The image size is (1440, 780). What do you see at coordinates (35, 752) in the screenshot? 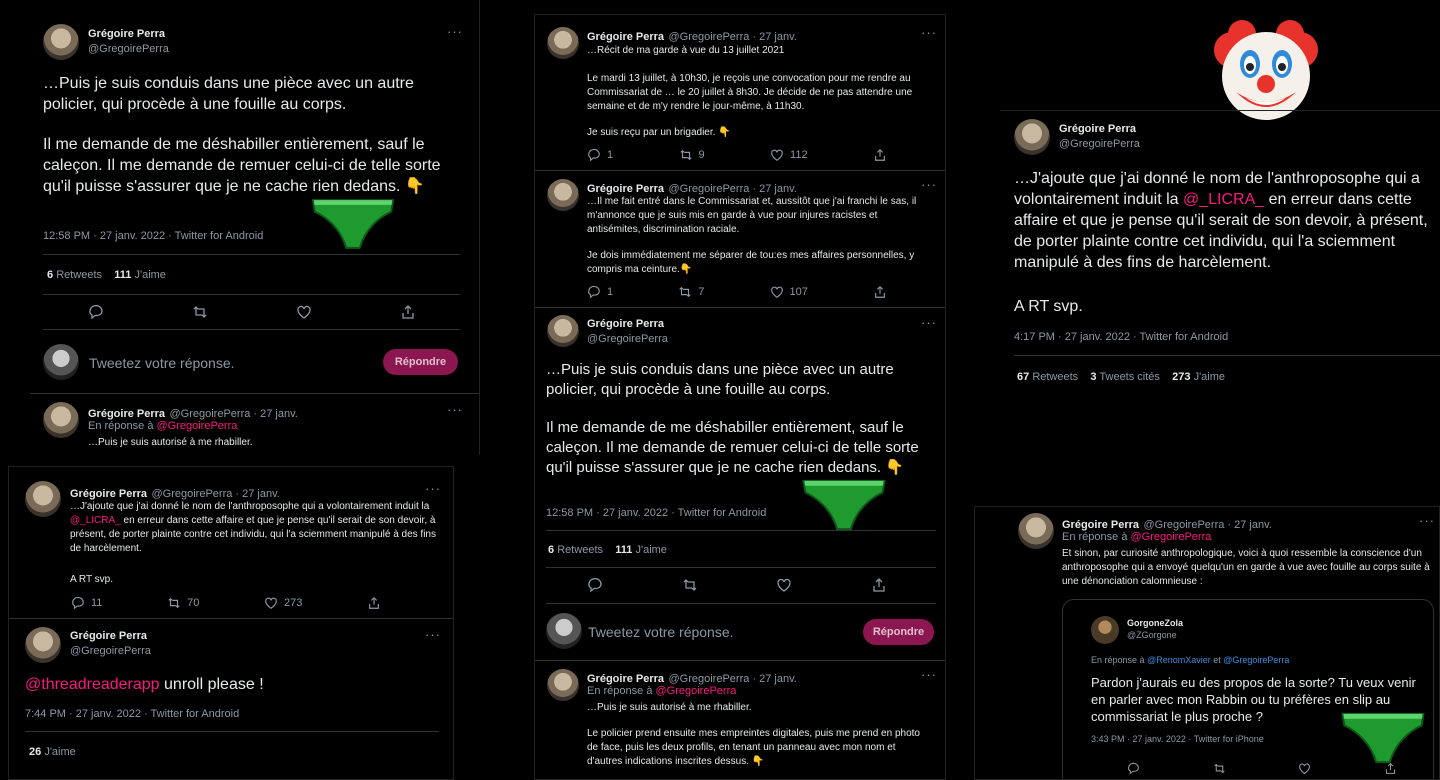
I see `like-count: 26` at bounding box center [35, 752].